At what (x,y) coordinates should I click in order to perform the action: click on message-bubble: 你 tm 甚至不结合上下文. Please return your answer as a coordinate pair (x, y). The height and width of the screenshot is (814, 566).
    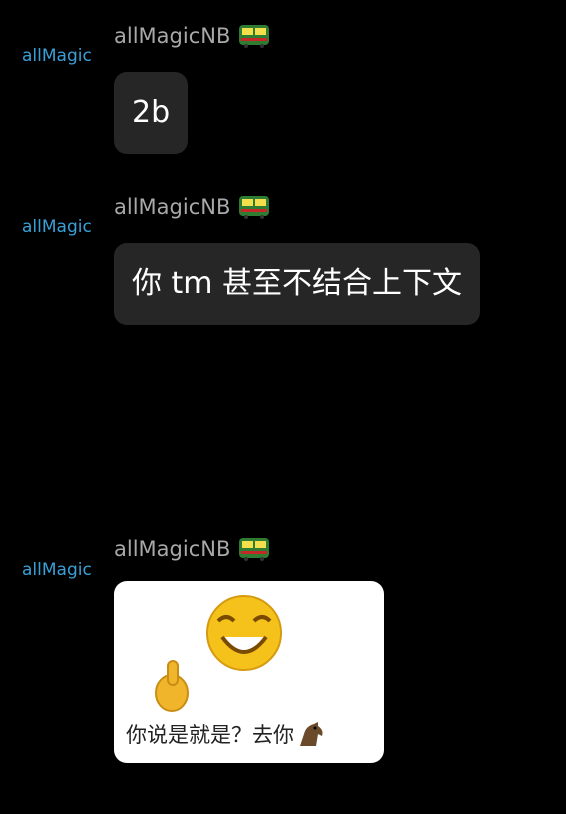
    Looking at the image, I should click on (297, 284).